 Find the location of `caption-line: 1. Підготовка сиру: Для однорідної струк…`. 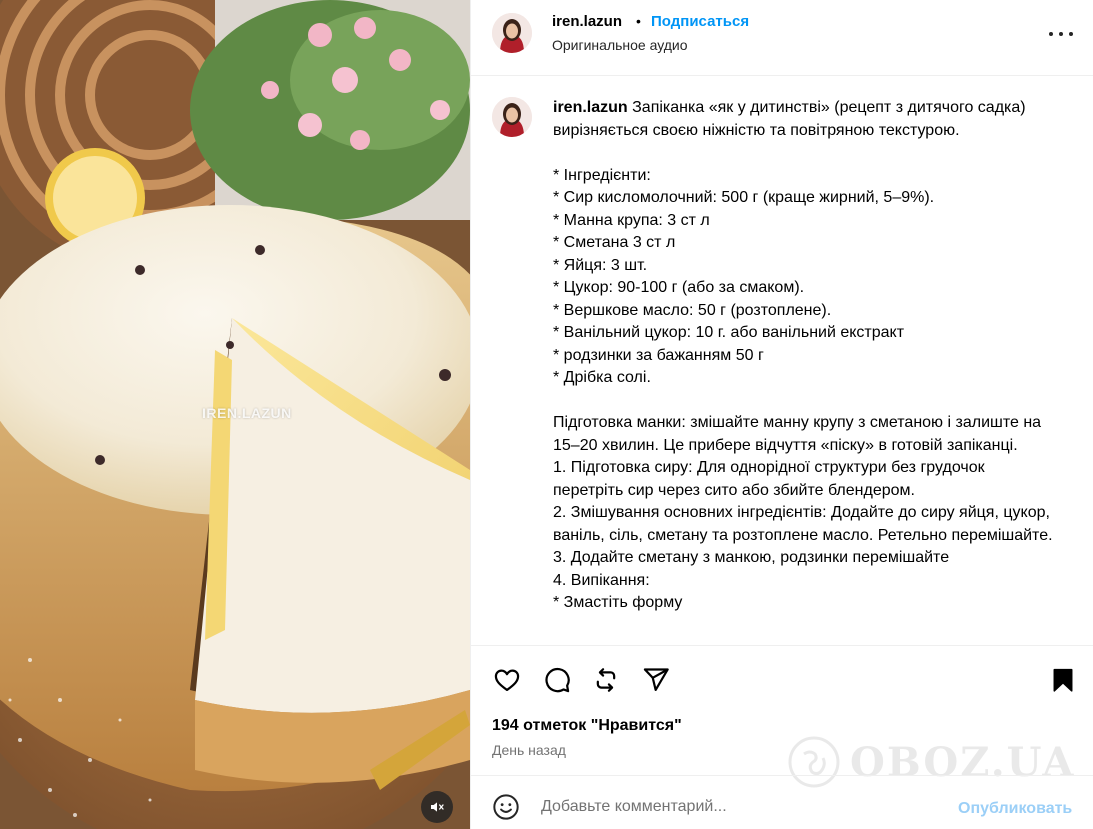

caption-line: 1. Підготовка сиру: Для однорідної струк… is located at coordinates (771, 479).